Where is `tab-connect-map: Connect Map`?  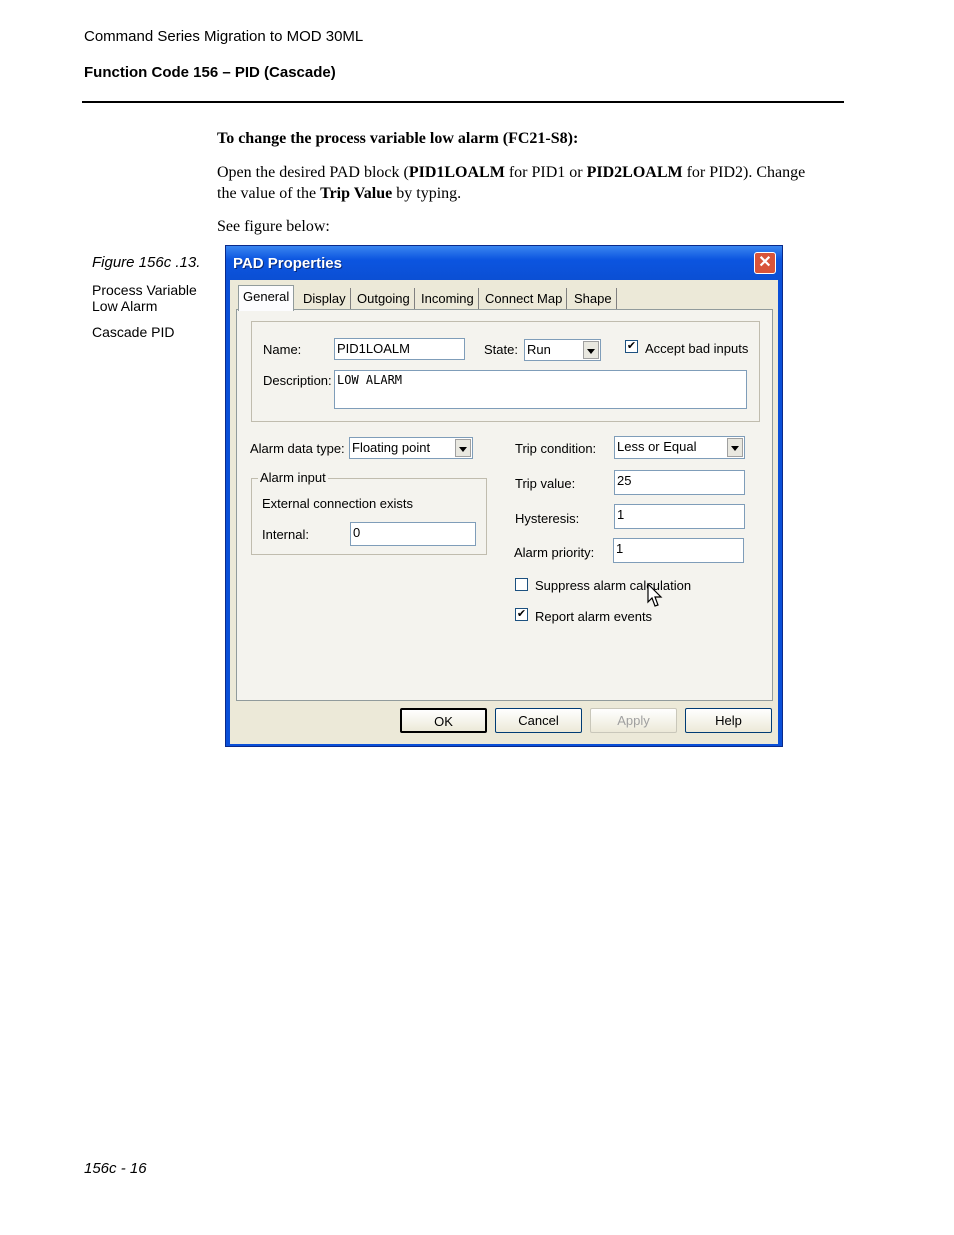
tab-connect-map: Connect Map is located at coordinates (524, 299).